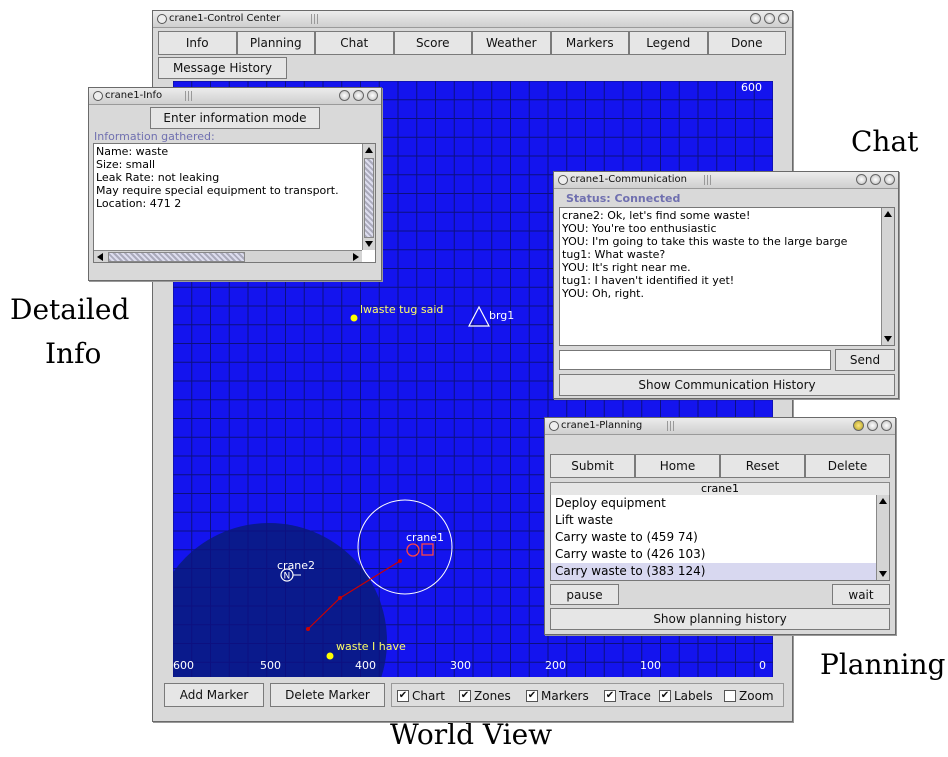 The width and height of the screenshot is (948, 757). Describe the element at coordinates (511, 43) in the screenshot. I see `menu-button-weather: Weather` at that location.